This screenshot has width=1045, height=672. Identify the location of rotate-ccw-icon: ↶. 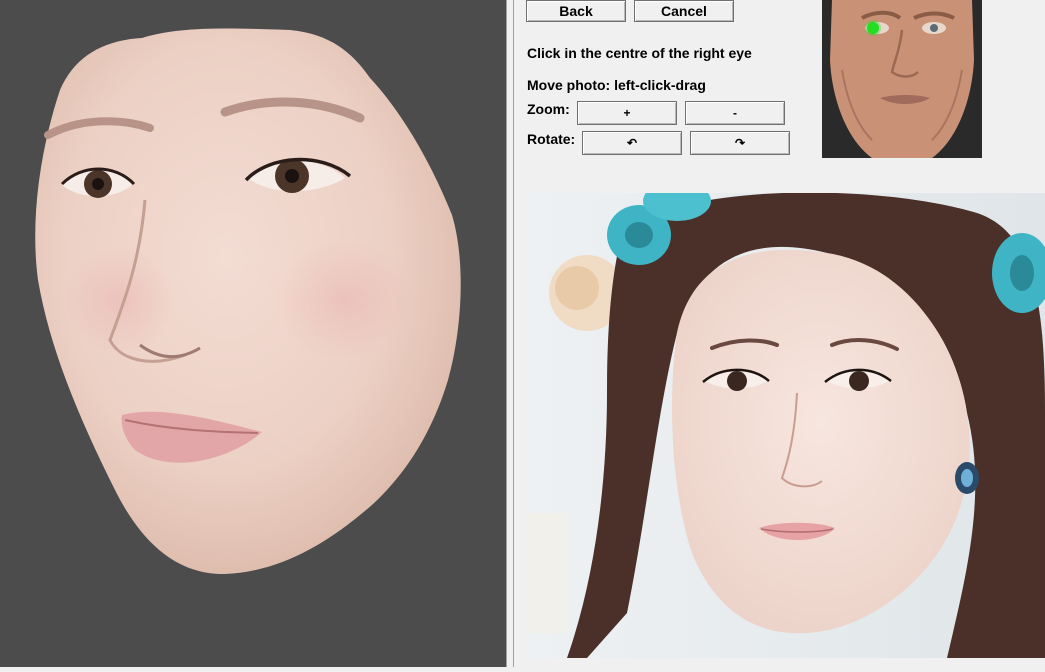
(632, 143).